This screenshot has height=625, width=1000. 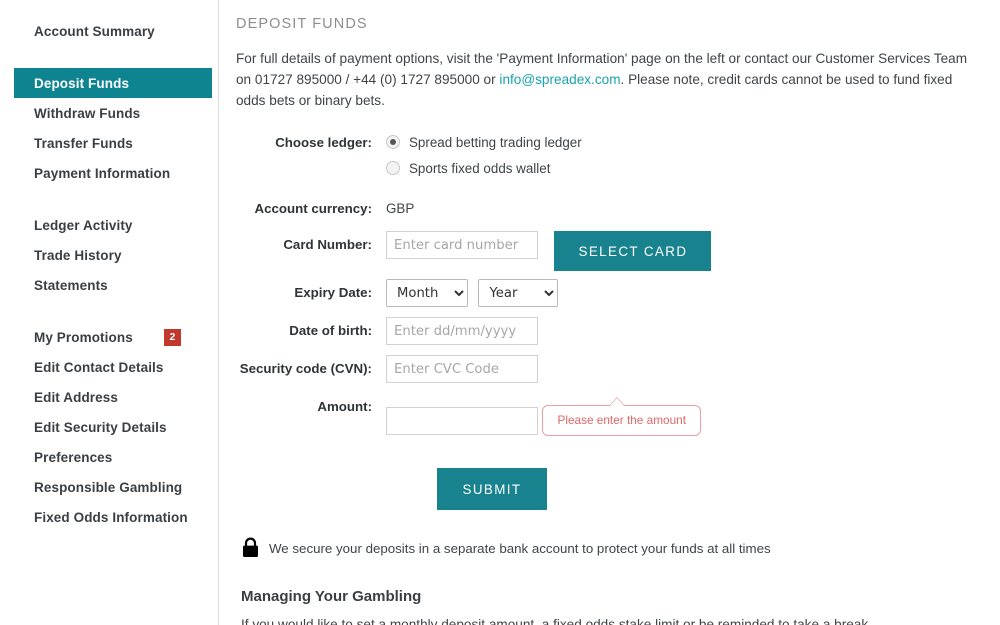 I want to click on form-row-amount: Amount: Please enter the amount, so click(x=606, y=414).